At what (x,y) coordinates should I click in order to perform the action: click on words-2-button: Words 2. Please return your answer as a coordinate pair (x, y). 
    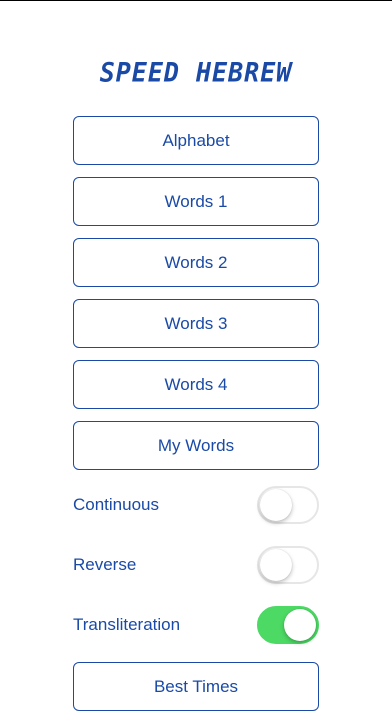
    Looking at the image, I should click on (196, 262).